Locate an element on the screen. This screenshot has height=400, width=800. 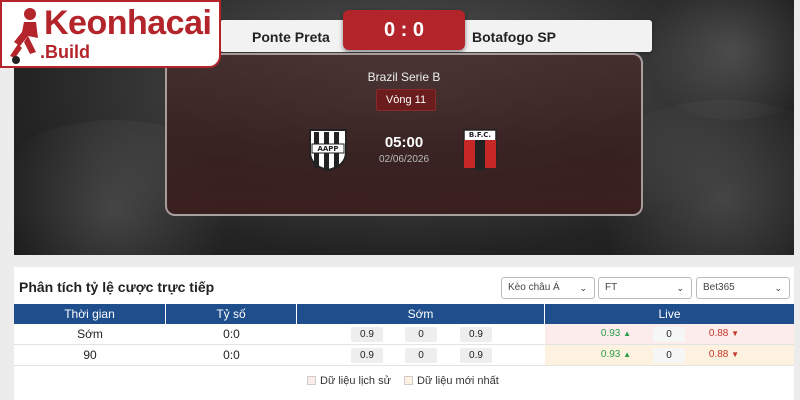
column-header-live: Live is located at coordinates (669, 314).